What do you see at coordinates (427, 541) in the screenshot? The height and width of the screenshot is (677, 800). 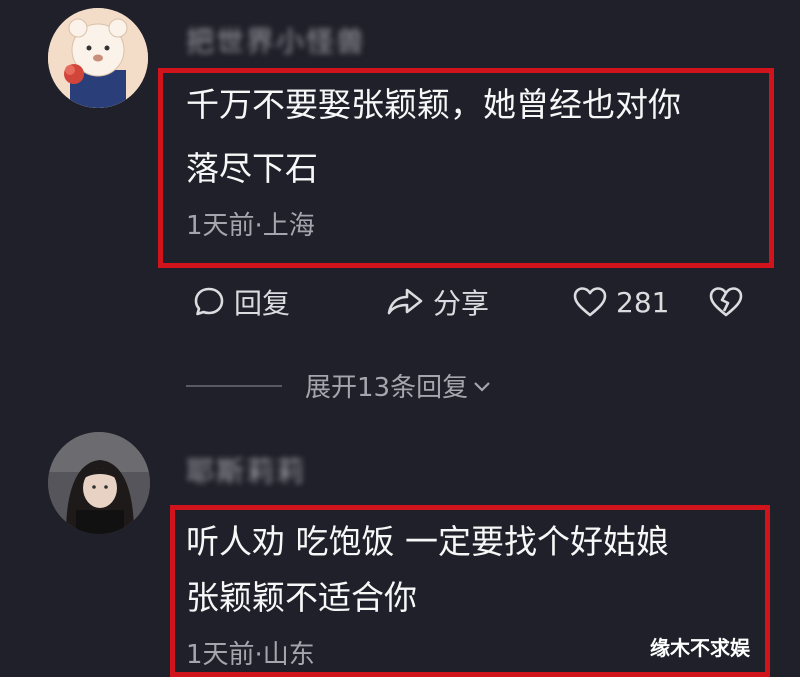 I see `comment-text-line: 听人劝 吃饱饭 一定要找个好姑娘` at bounding box center [427, 541].